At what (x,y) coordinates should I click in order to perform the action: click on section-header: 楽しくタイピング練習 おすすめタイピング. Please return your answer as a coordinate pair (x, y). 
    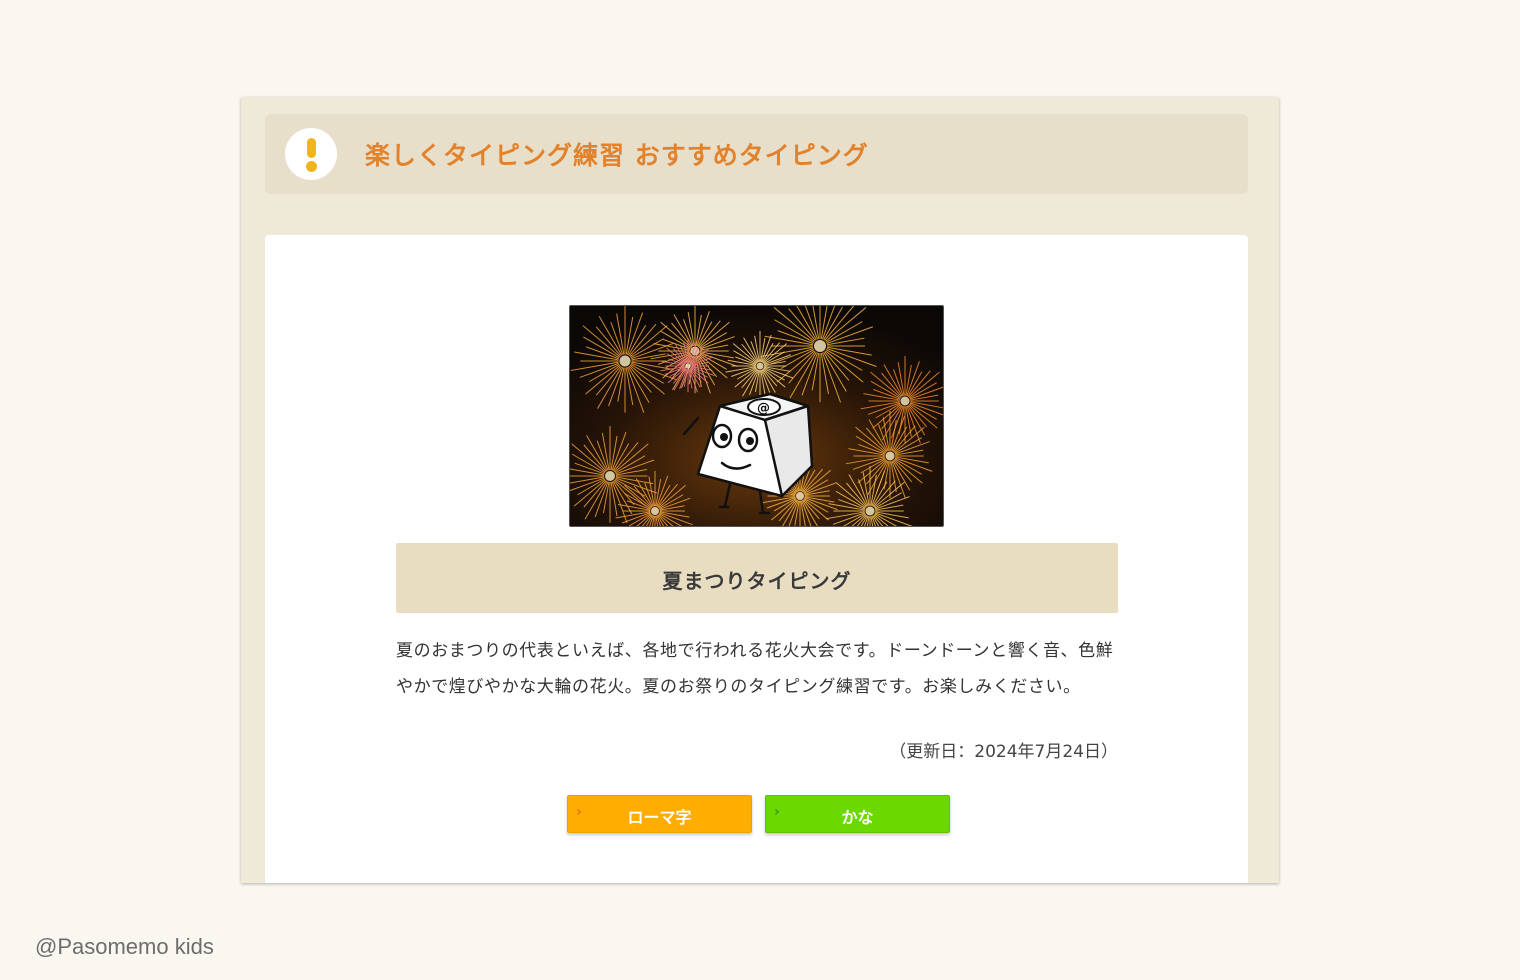
    Looking at the image, I should click on (756, 154).